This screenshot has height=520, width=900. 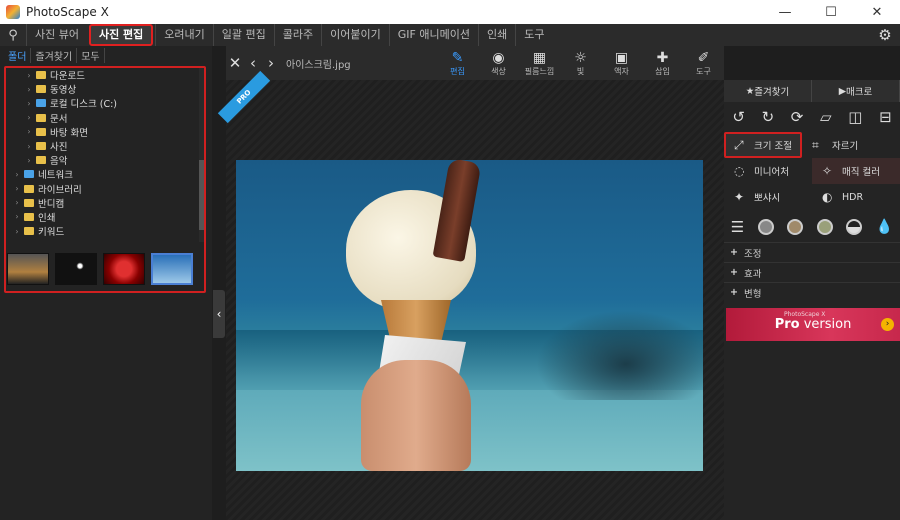 I want to click on filter-3-icon, so click(x=824, y=227).